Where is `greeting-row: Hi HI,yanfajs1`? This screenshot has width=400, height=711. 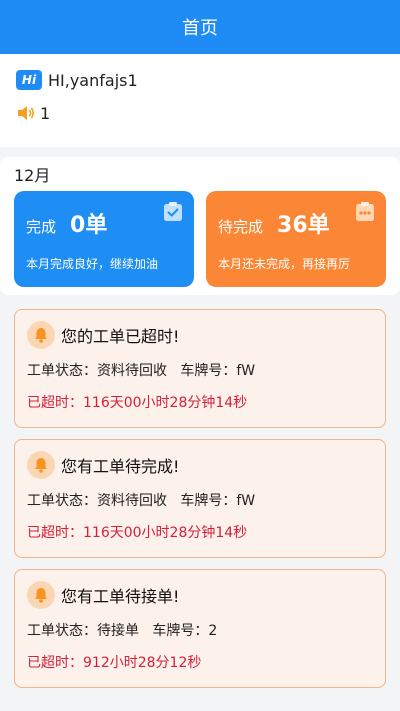
greeting-row: Hi HI,yanfajs1 is located at coordinates (200, 80).